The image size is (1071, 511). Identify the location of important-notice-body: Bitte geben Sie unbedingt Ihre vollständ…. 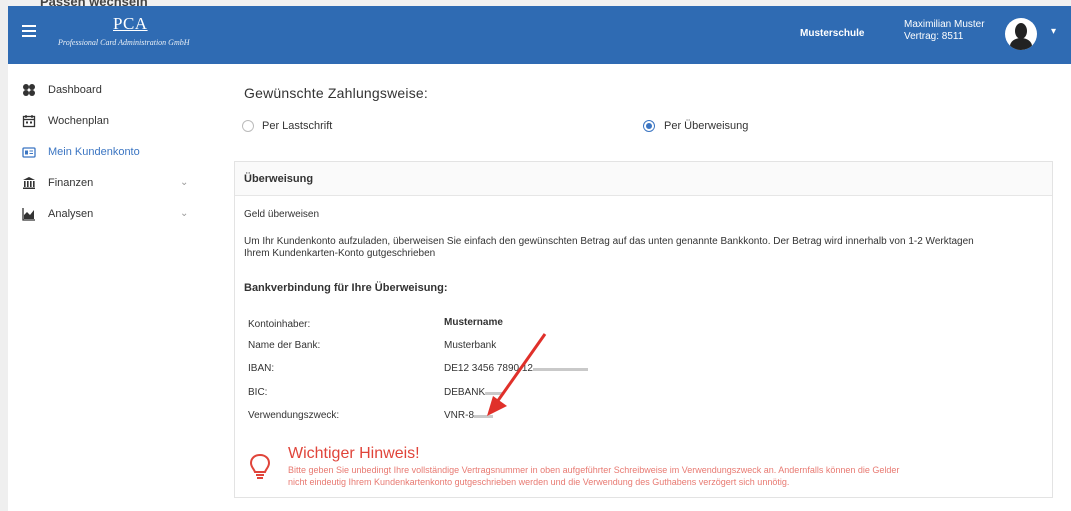
(668, 476).